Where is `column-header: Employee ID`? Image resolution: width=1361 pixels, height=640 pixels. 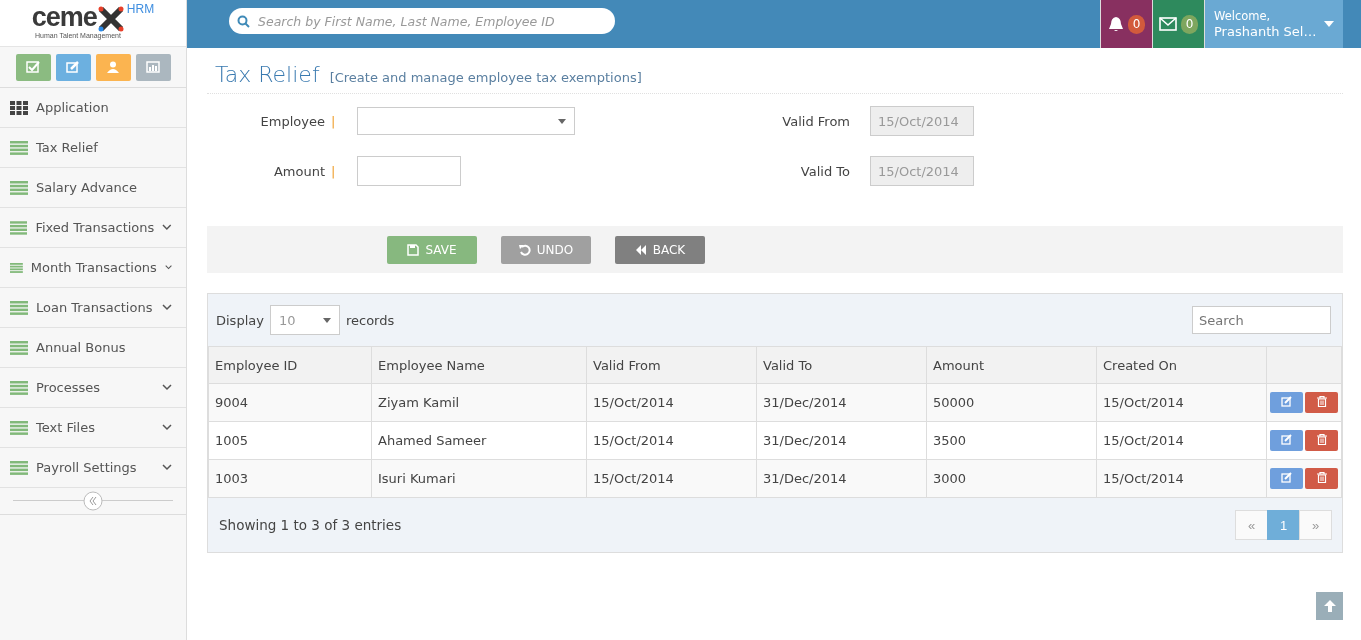
column-header: Employee ID is located at coordinates (290, 365).